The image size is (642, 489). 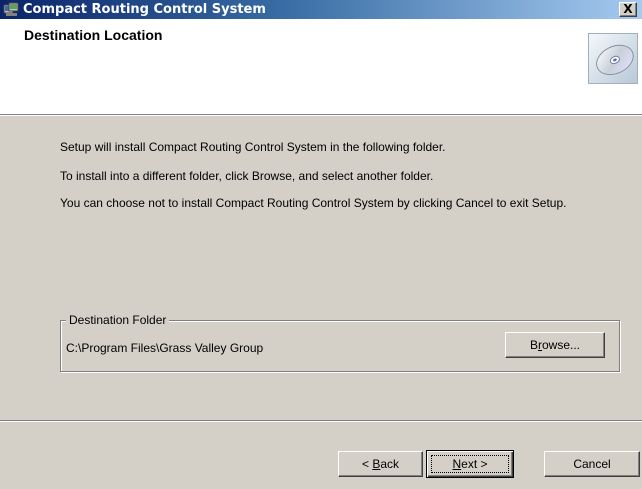 I want to click on close-icon: X, so click(x=628, y=9).